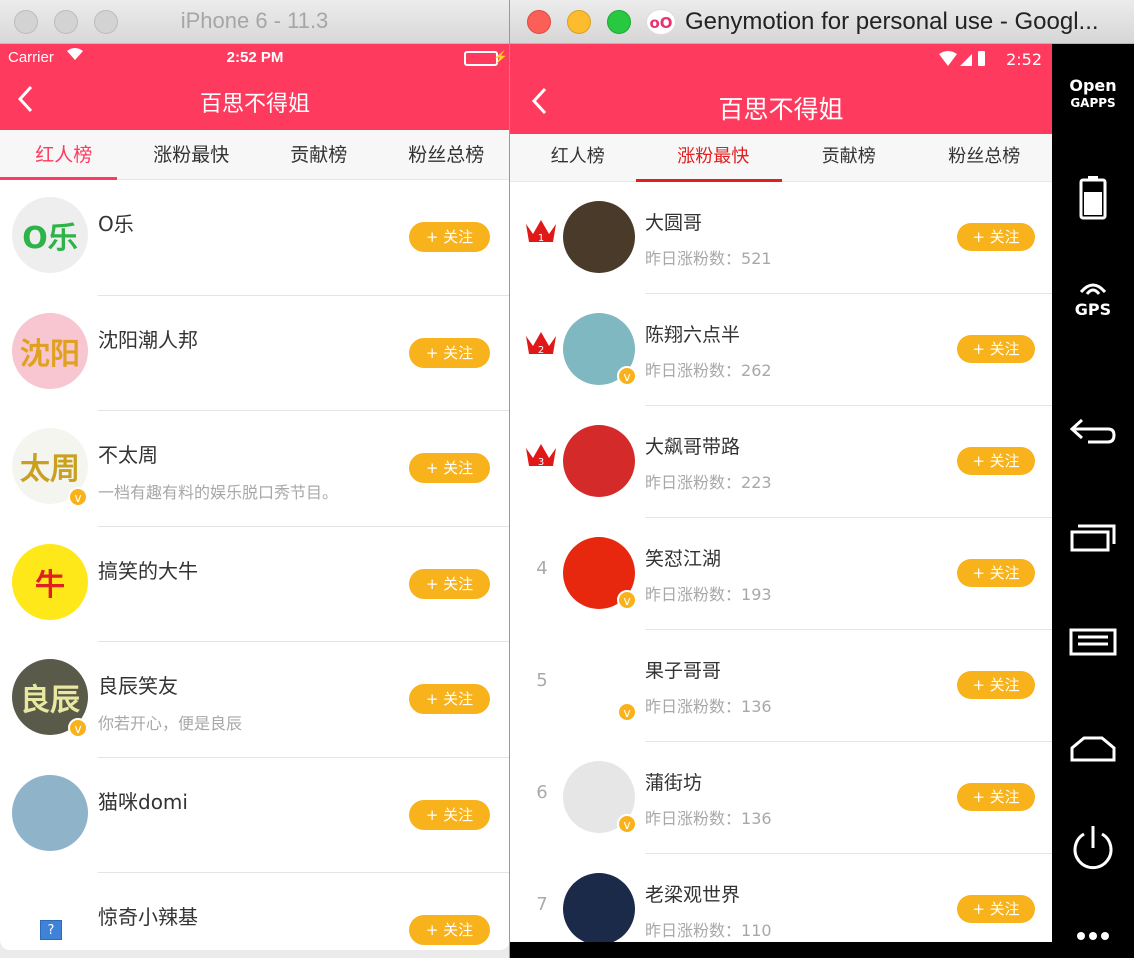  Describe the element at coordinates (781, 462) in the screenshot. I see `rank-list-item: 3 大飙哥带路 昨日涨粉数：223 + 关注` at that location.